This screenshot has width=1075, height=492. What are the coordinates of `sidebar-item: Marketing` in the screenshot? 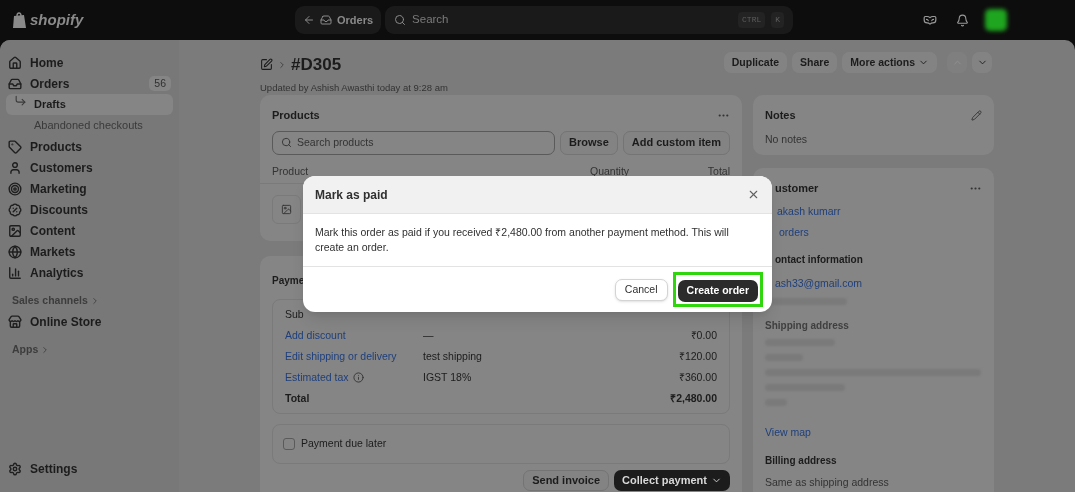 It's located at (89, 188).